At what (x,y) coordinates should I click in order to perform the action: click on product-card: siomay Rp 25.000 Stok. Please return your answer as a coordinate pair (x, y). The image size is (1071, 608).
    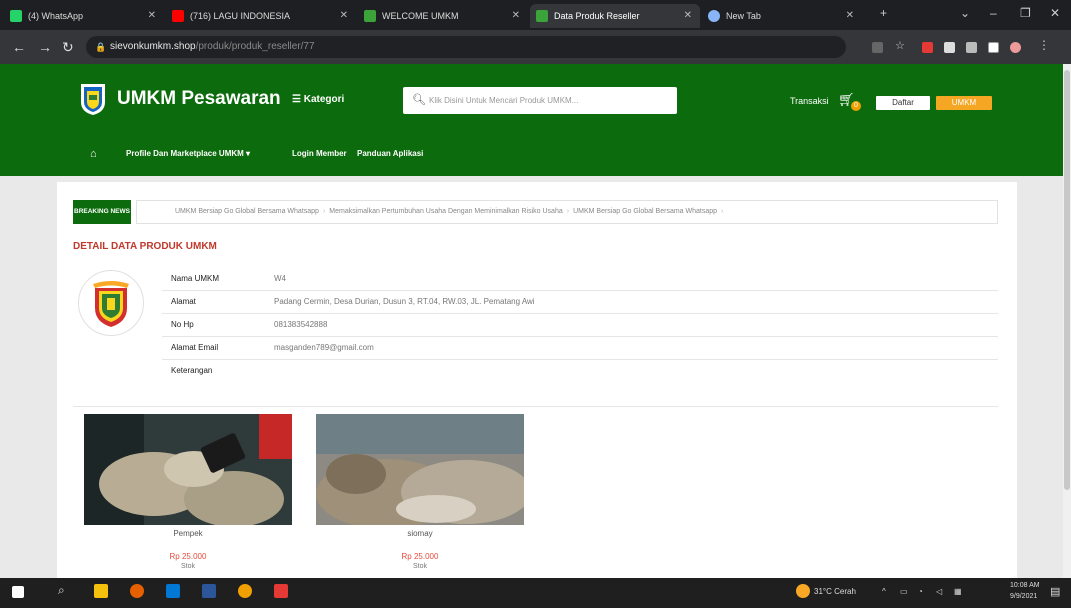
    Looking at the image, I should click on (420, 492).